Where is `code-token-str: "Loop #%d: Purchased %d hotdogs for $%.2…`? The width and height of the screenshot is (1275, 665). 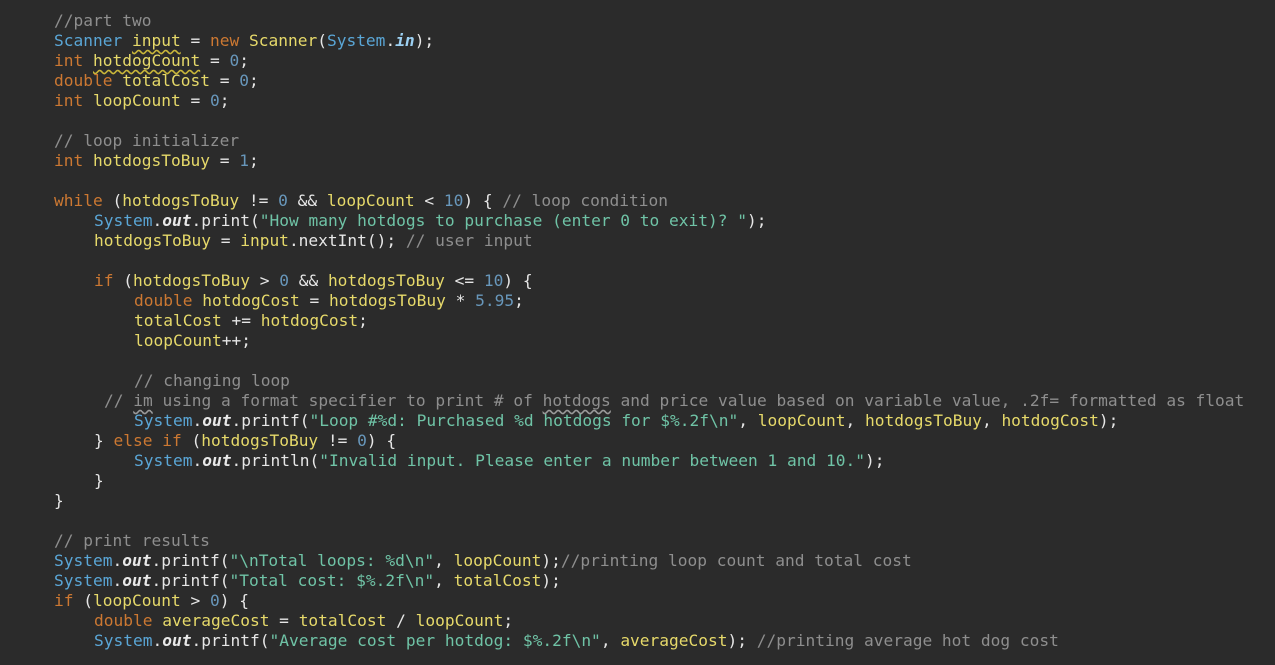
code-token-str: "Loop #%d: Purchased %d hotdogs for $%.2… is located at coordinates (524, 420).